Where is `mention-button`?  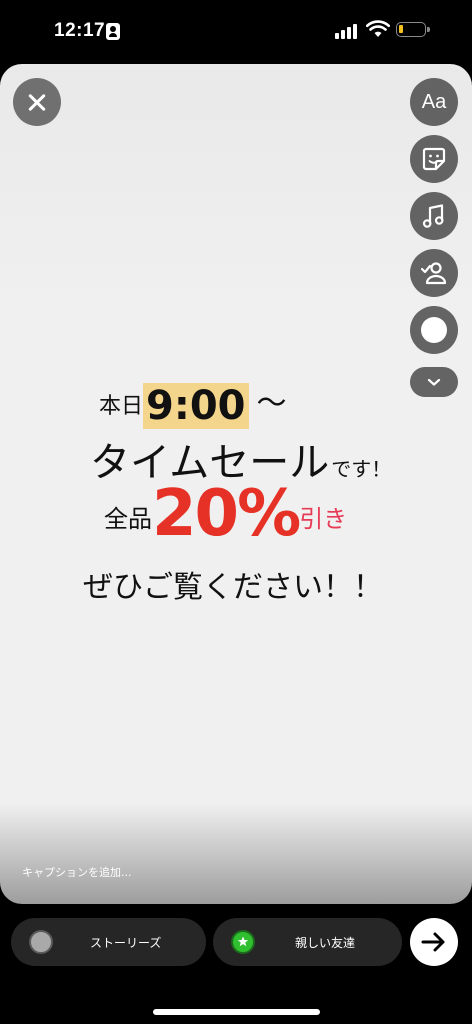
mention-button is located at coordinates (434, 273).